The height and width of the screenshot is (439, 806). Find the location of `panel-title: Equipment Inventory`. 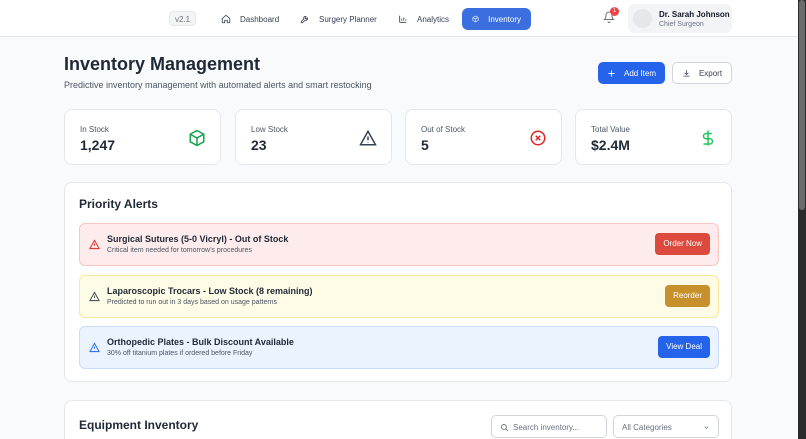

panel-title: Equipment Inventory is located at coordinates (139, 425).